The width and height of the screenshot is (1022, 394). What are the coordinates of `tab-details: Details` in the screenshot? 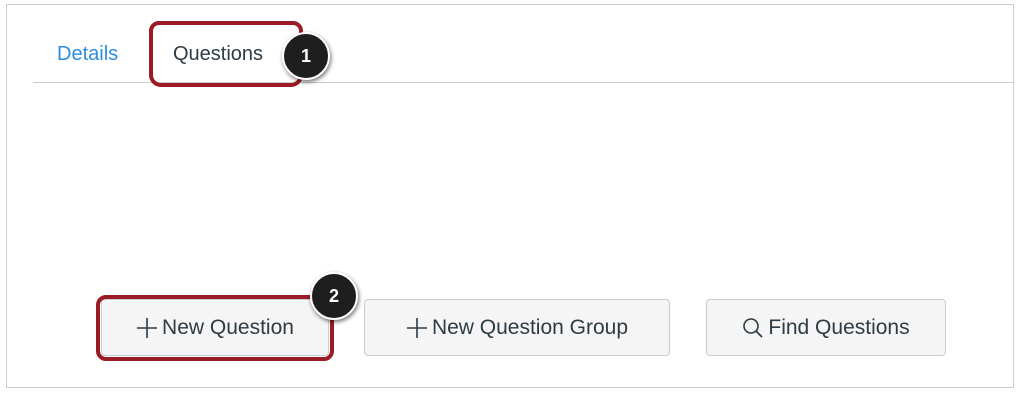 It's located at (87, 54).